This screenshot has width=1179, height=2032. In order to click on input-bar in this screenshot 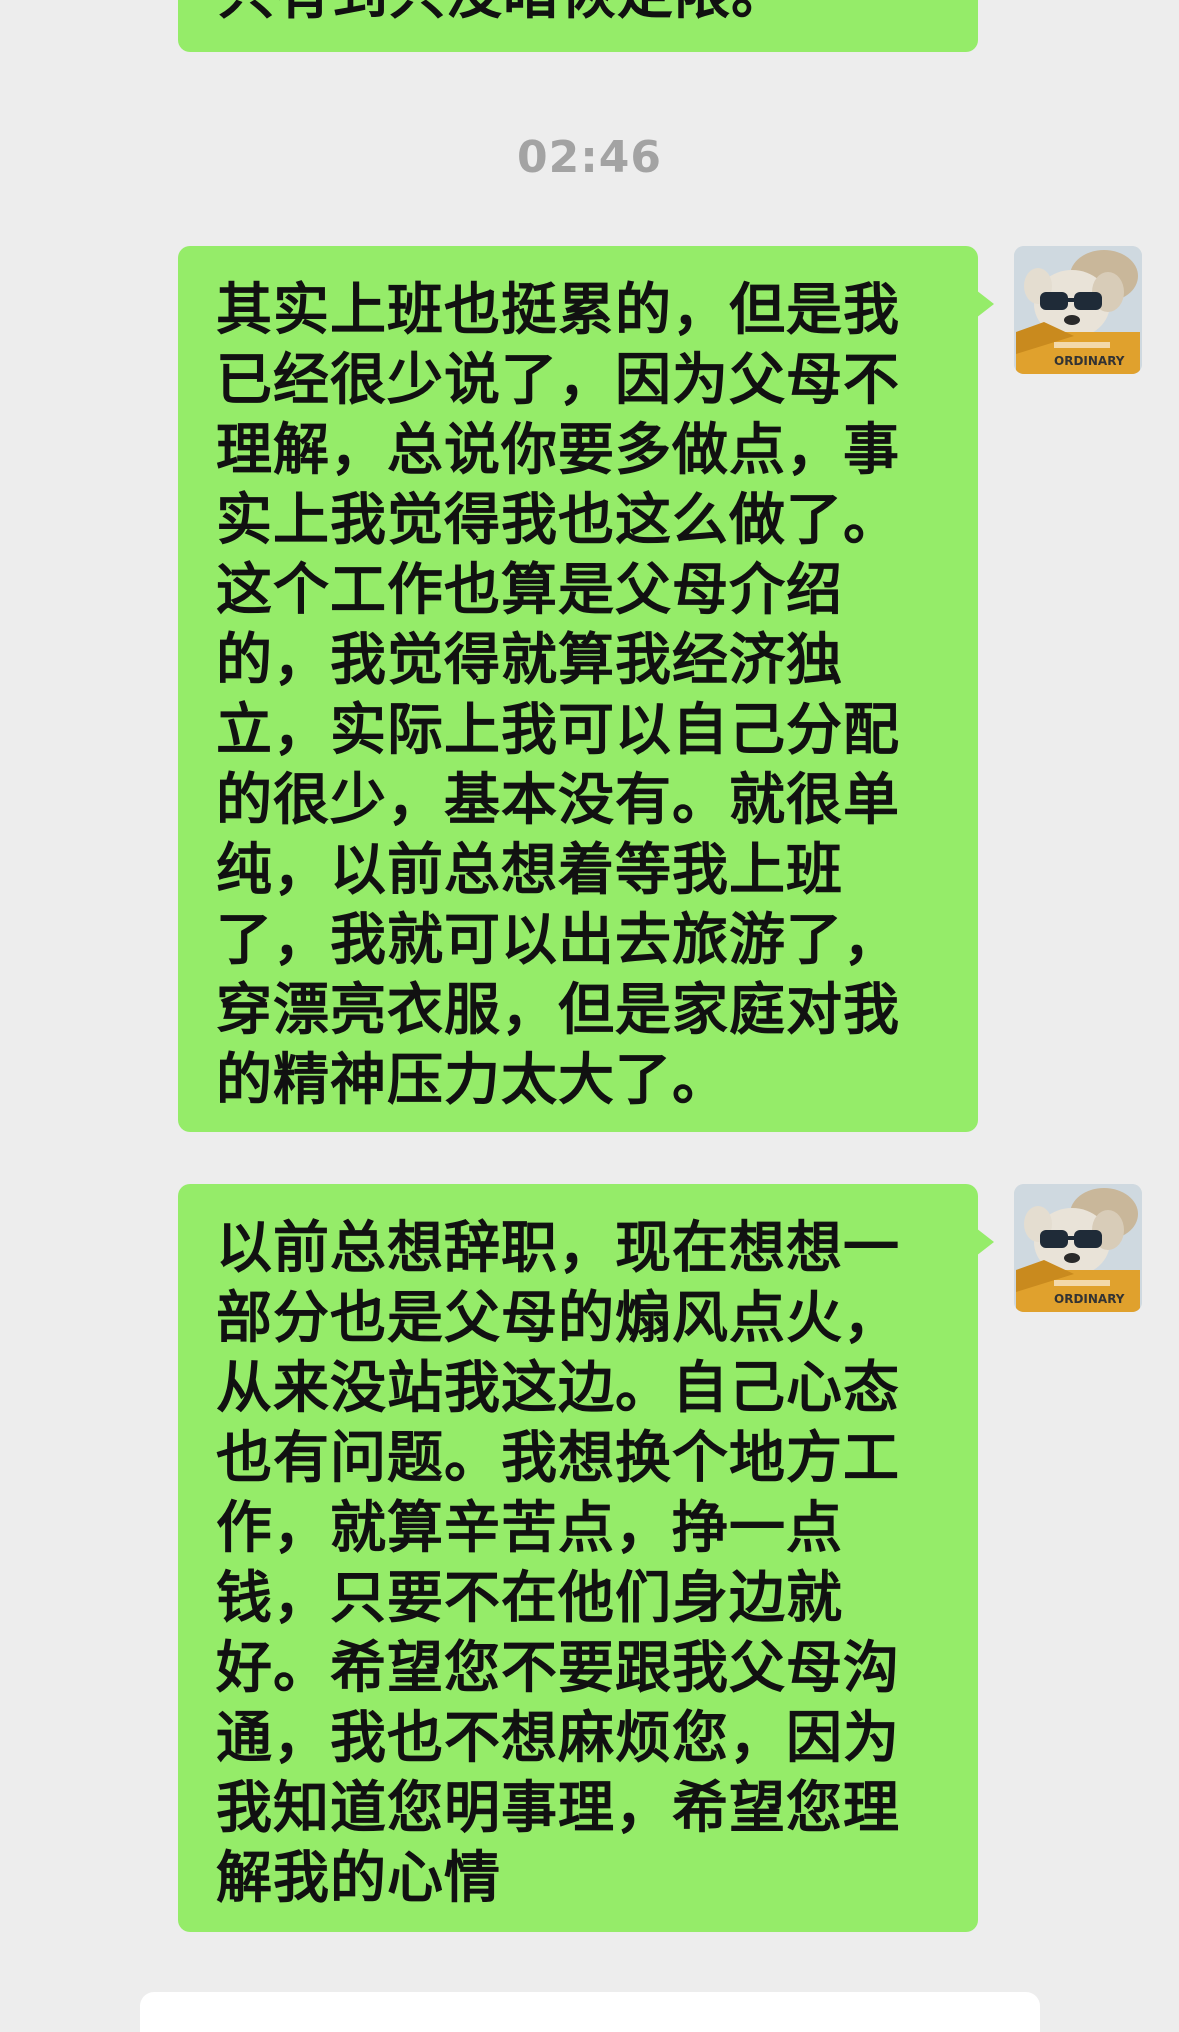, I will do `click(590, 2012)`.